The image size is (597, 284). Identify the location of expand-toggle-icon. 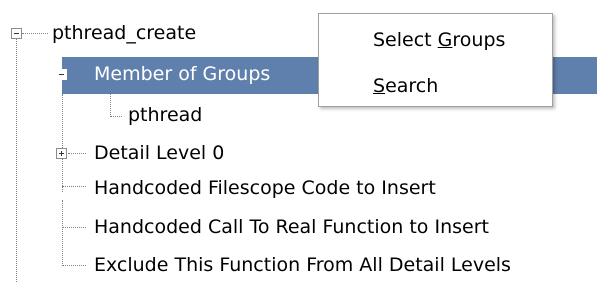
(61, 153).